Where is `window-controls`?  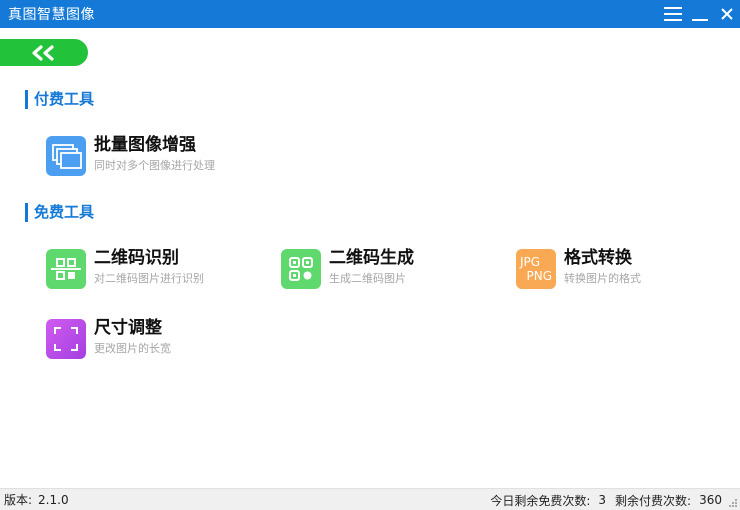 window-controls is located at coordinates (699, 14).